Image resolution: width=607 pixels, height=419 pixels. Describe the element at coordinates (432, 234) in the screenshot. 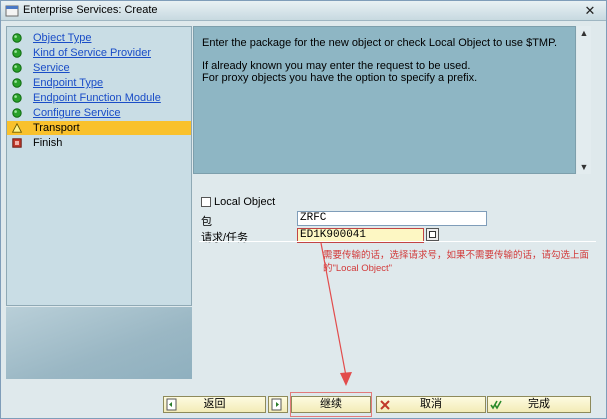

I see `value-help-icon` at that location.